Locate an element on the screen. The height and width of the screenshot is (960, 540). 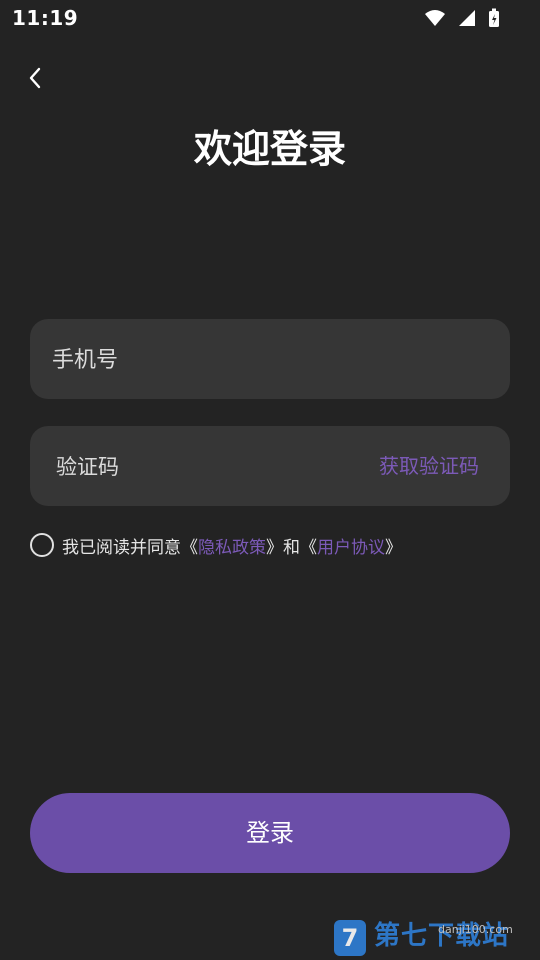
watermark: 7 第七下载站 danji100.com is located at coordinates (434, 936).